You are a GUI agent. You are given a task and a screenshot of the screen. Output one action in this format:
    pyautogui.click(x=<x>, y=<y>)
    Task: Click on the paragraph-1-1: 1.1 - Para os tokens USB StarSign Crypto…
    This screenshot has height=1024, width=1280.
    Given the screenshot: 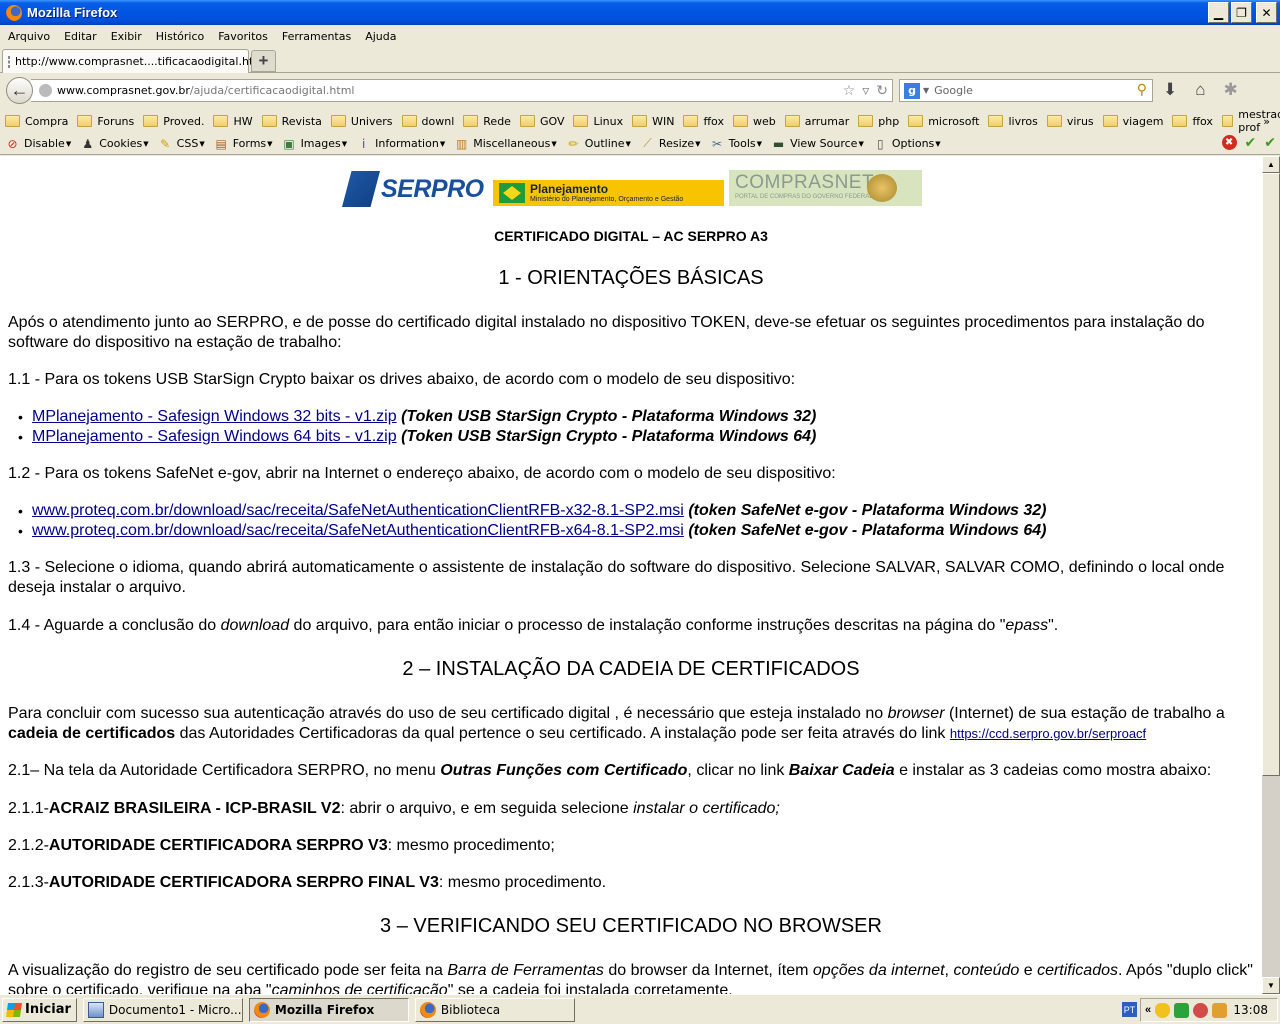 What is the action you would take?
    pyautogui.click(x=402, y=379)
    